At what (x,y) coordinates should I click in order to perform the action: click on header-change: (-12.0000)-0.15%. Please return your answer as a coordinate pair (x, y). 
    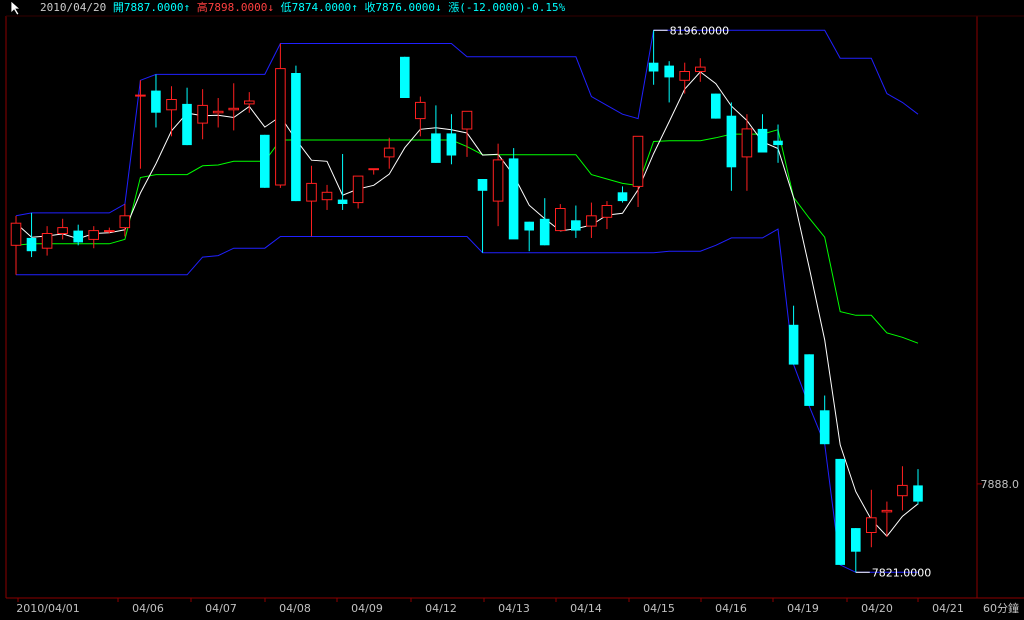
    Looking at the image, I should click on (512, 7).